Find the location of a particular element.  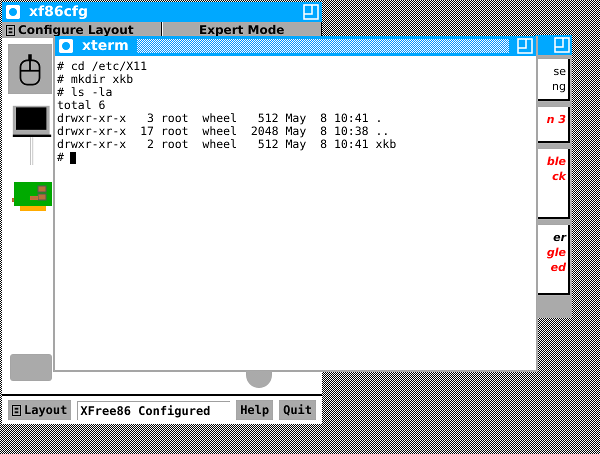

card-text: ck is located at coordinates (559, 176).